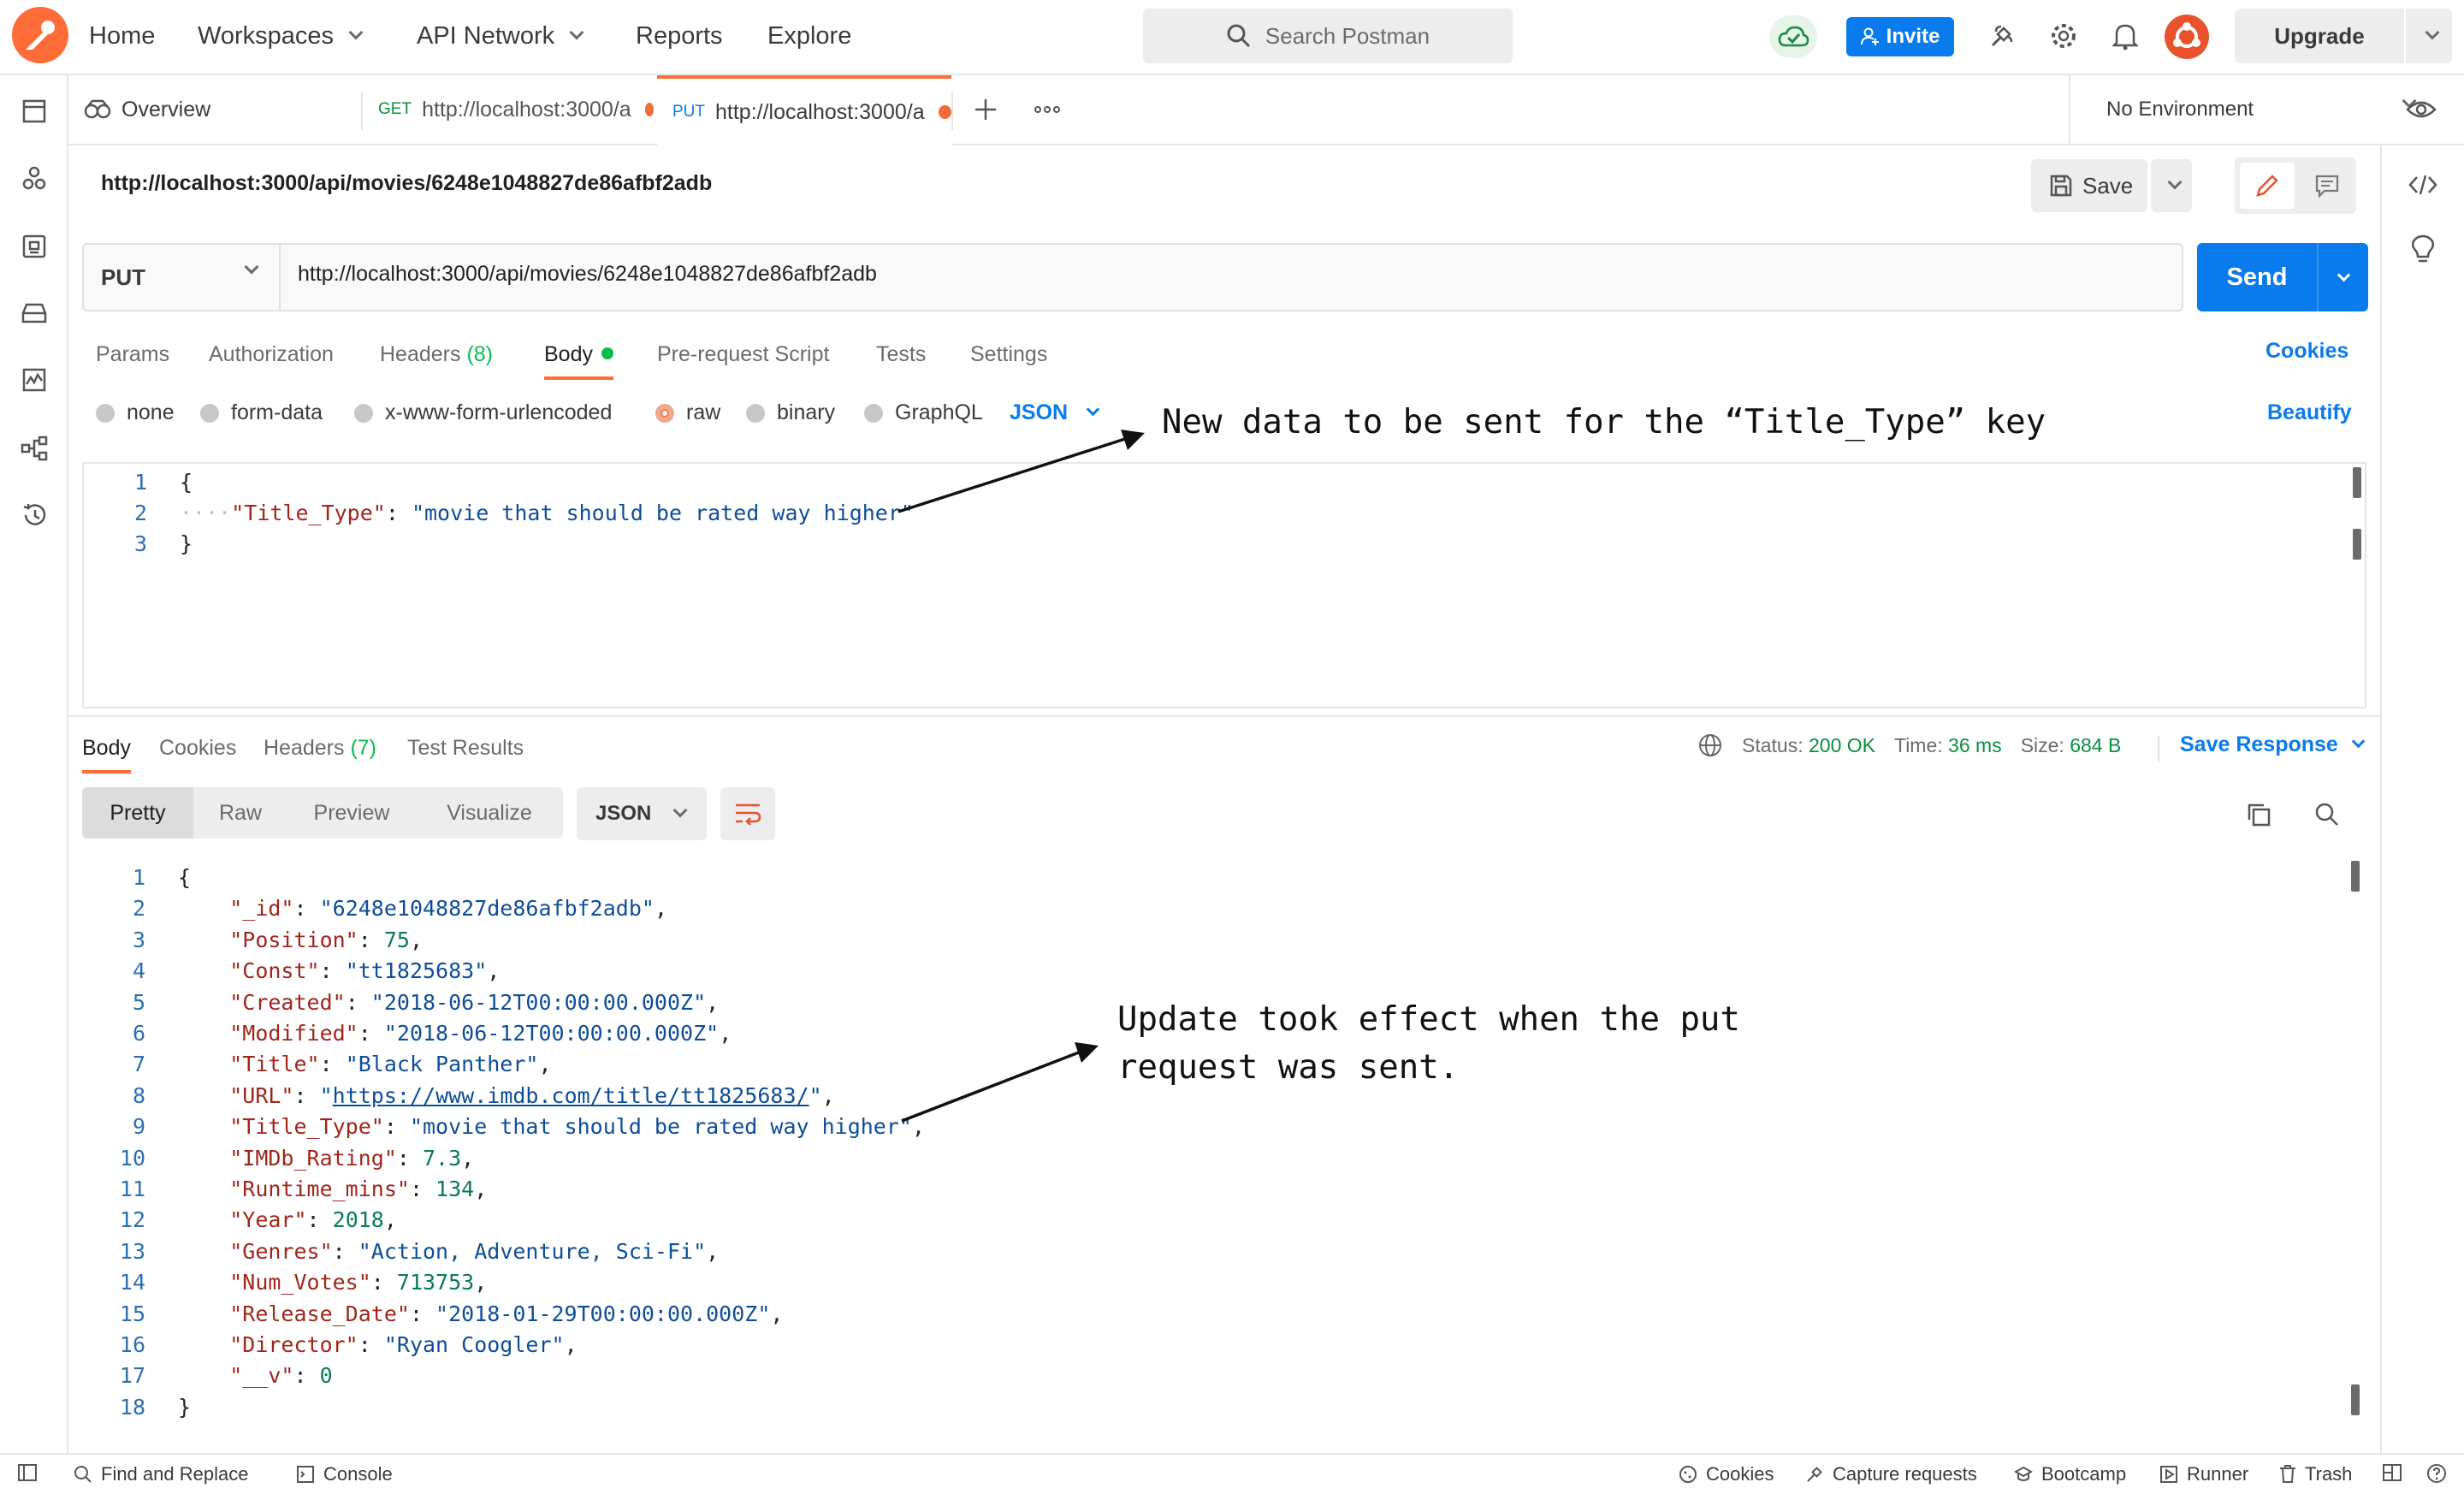 The height and width of the screenshot is (1494, 2464). What do you see at coordinates (403, 1344) in the screenshot?
I see `code-text: "Director": "Ryan Coogler",` at bounding box center [403, 1344].